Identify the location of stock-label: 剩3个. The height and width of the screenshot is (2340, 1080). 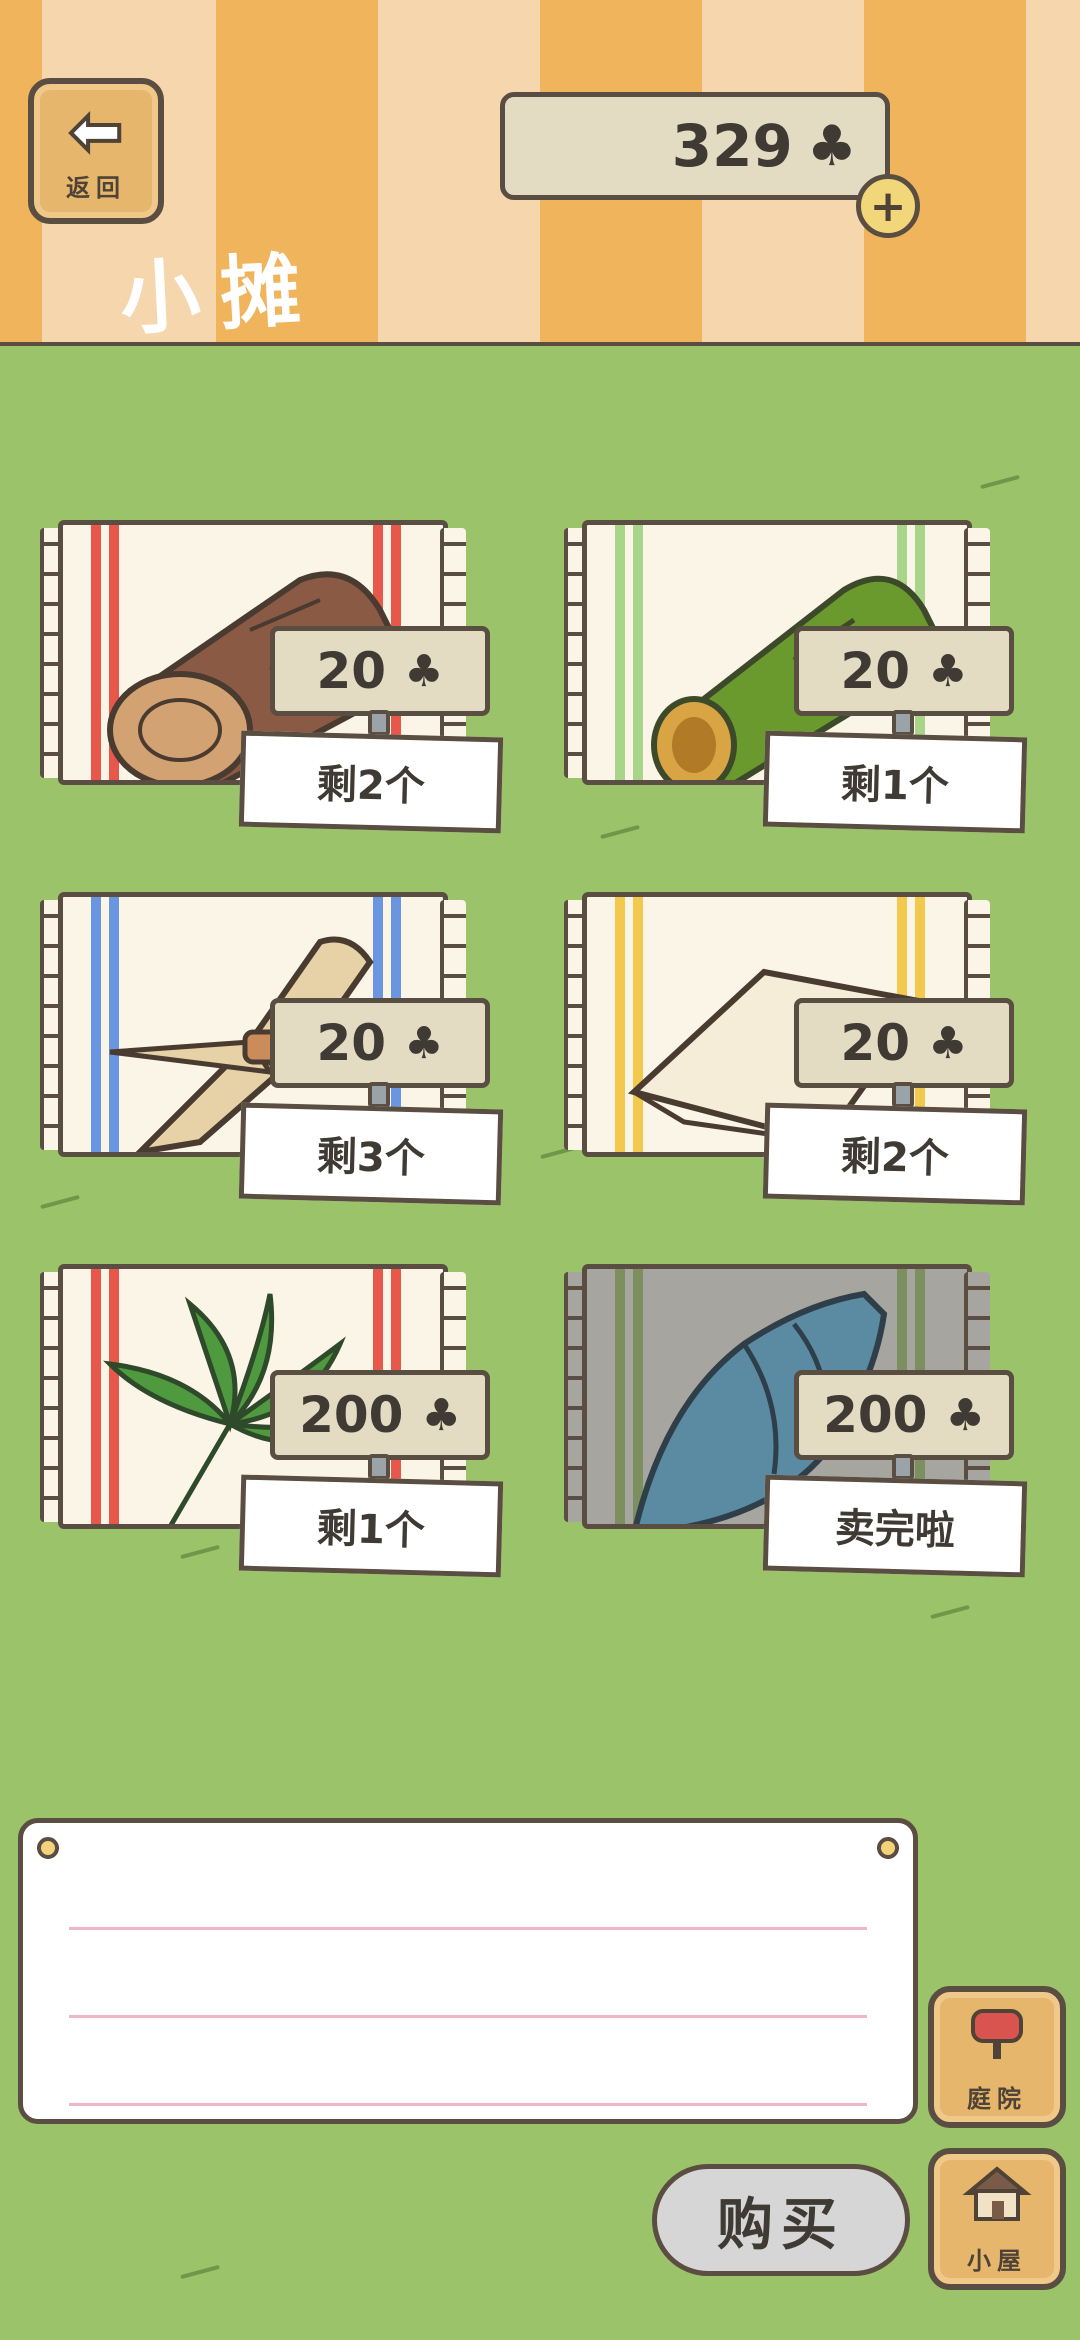
(371, 1154).